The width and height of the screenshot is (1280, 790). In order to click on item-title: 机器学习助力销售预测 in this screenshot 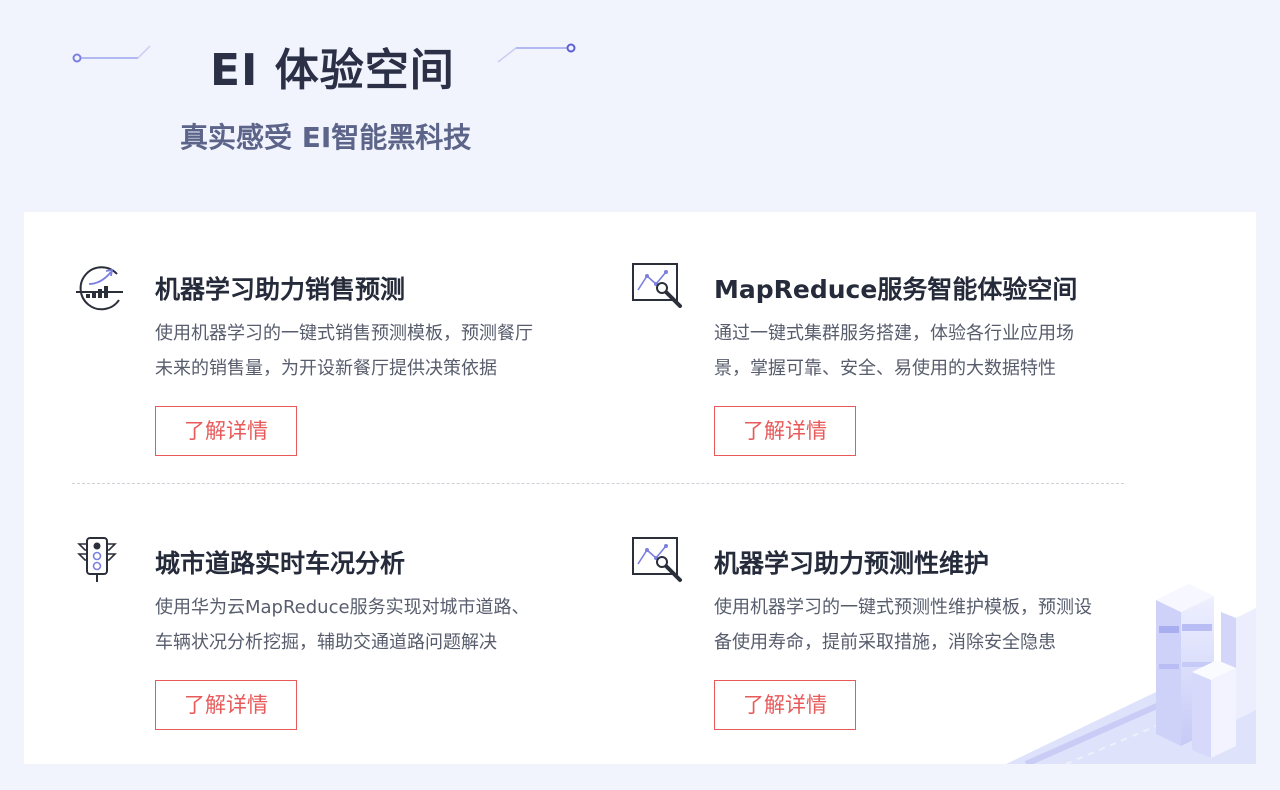, I will do `click(280, 289)`.